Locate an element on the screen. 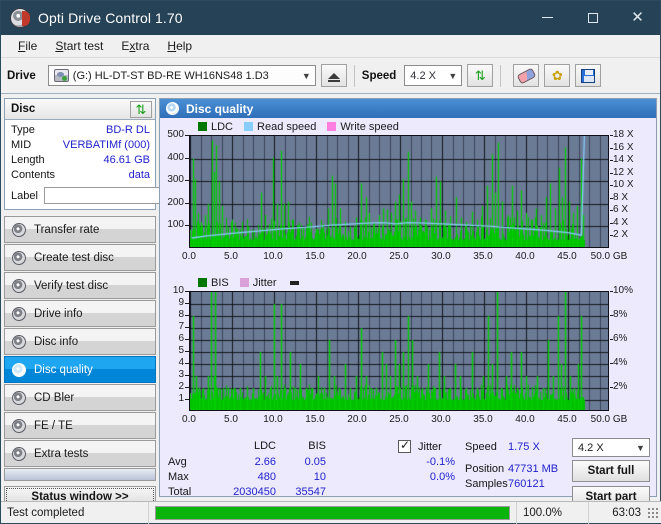 The width and height of the screenshot is (661, 524). menu-item-help: Help is located at coordinates (179, 46).